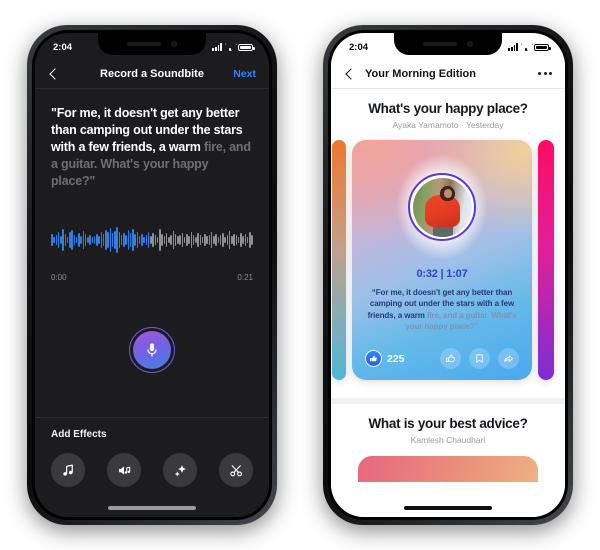 The height and width of the screenshot is (550, 600). Describe the element at coordinates (442, 274) in the screenshot. I see `playback-time: 0:32 | 1:07` at that location.